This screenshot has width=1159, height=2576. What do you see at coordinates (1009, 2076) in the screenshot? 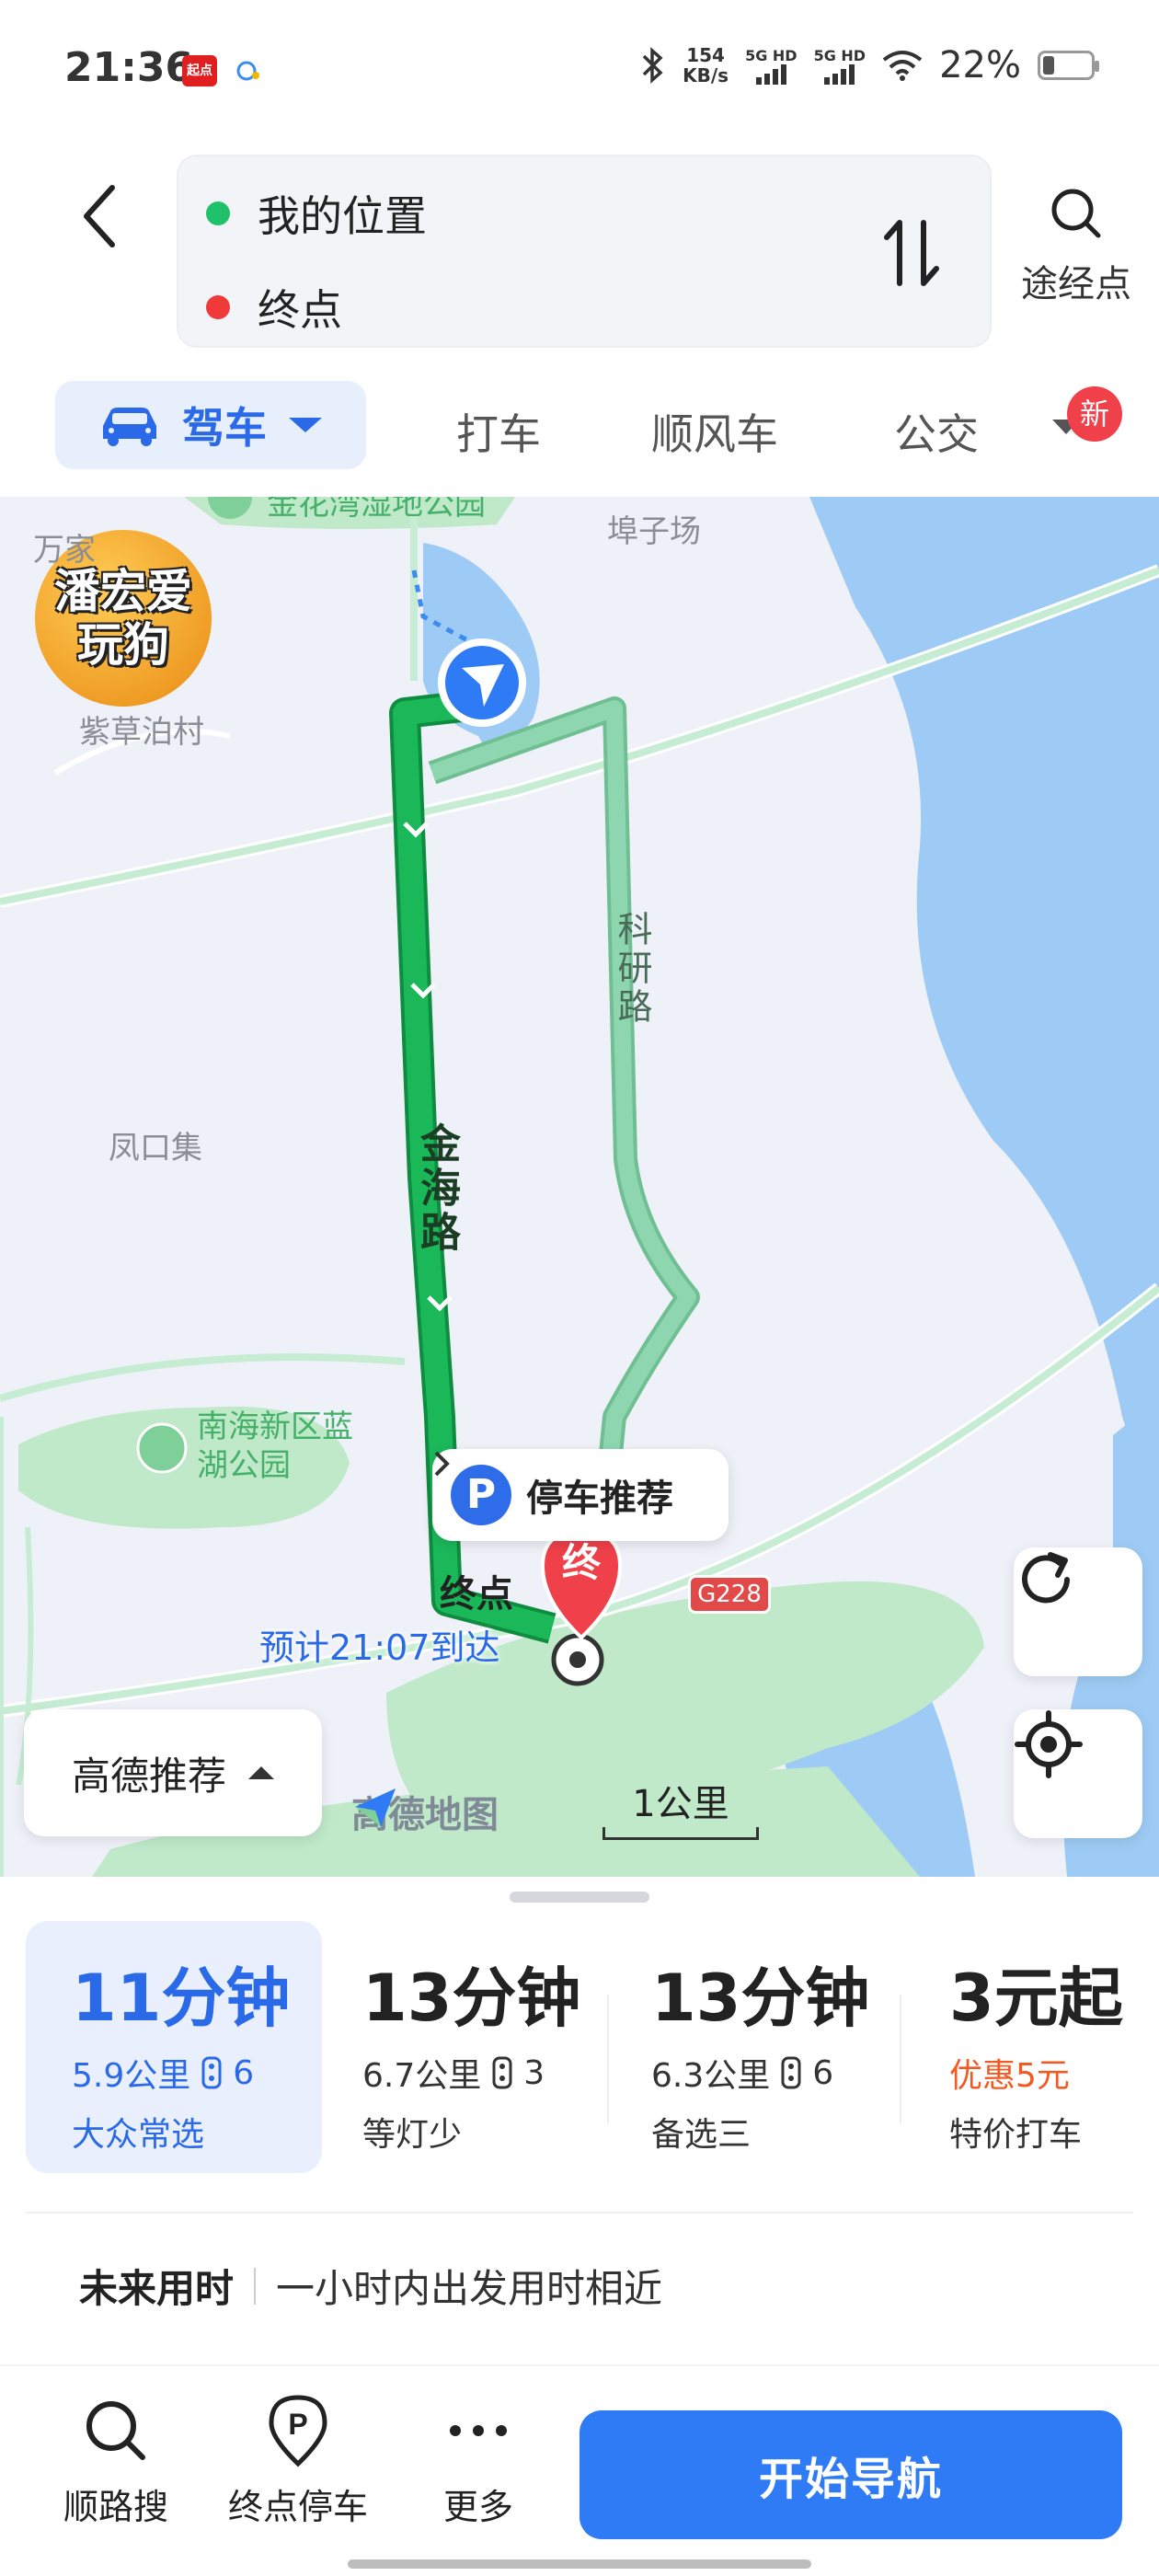
I see `taxi-discount: 优惠5元` at bounding box center [1009, 2076].